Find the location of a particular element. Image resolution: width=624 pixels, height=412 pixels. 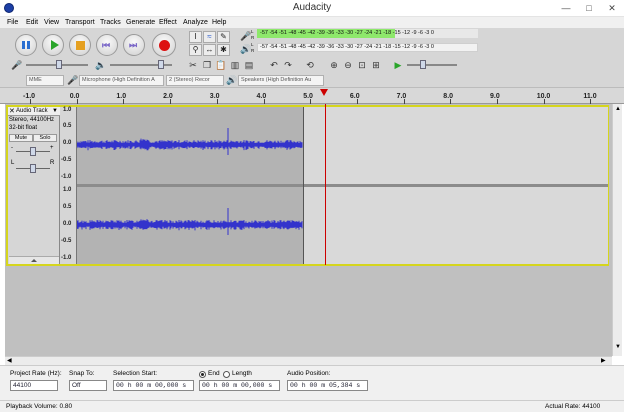

ruler-tick-label: 3.0 is located at coordinates (214, 96).